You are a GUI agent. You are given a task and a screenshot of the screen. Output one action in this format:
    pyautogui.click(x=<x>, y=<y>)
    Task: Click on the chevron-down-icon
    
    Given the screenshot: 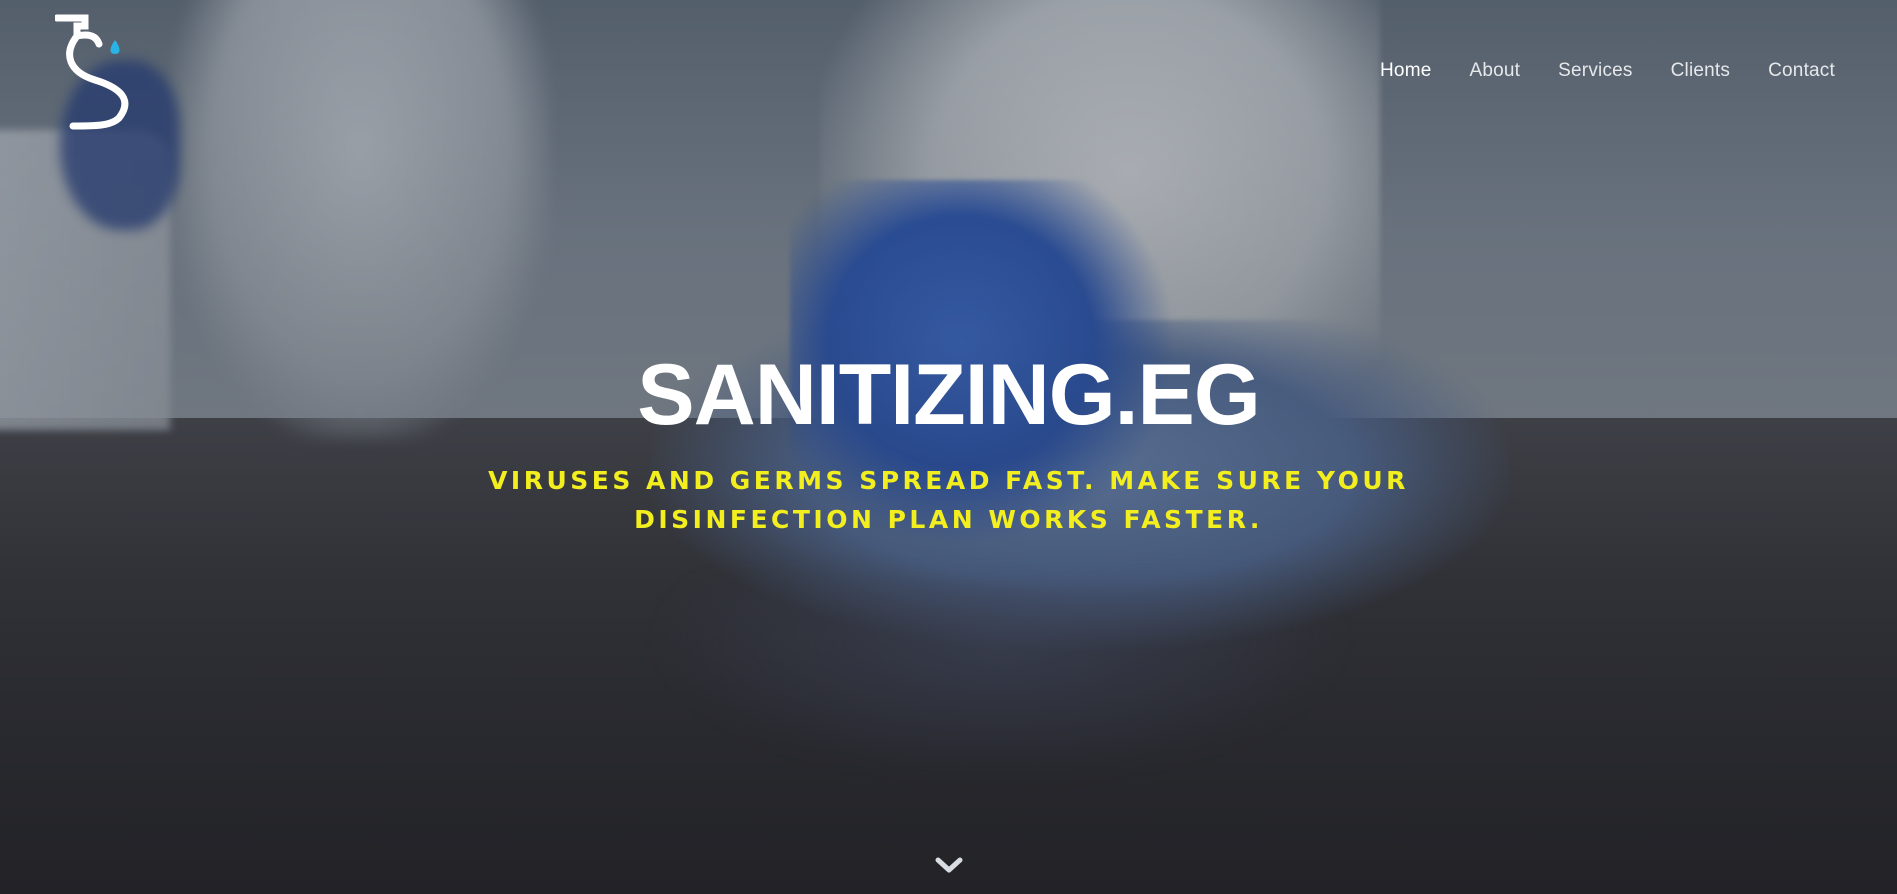 What is the action you would take?
    pyautogui.click(x=949, y=865)
    